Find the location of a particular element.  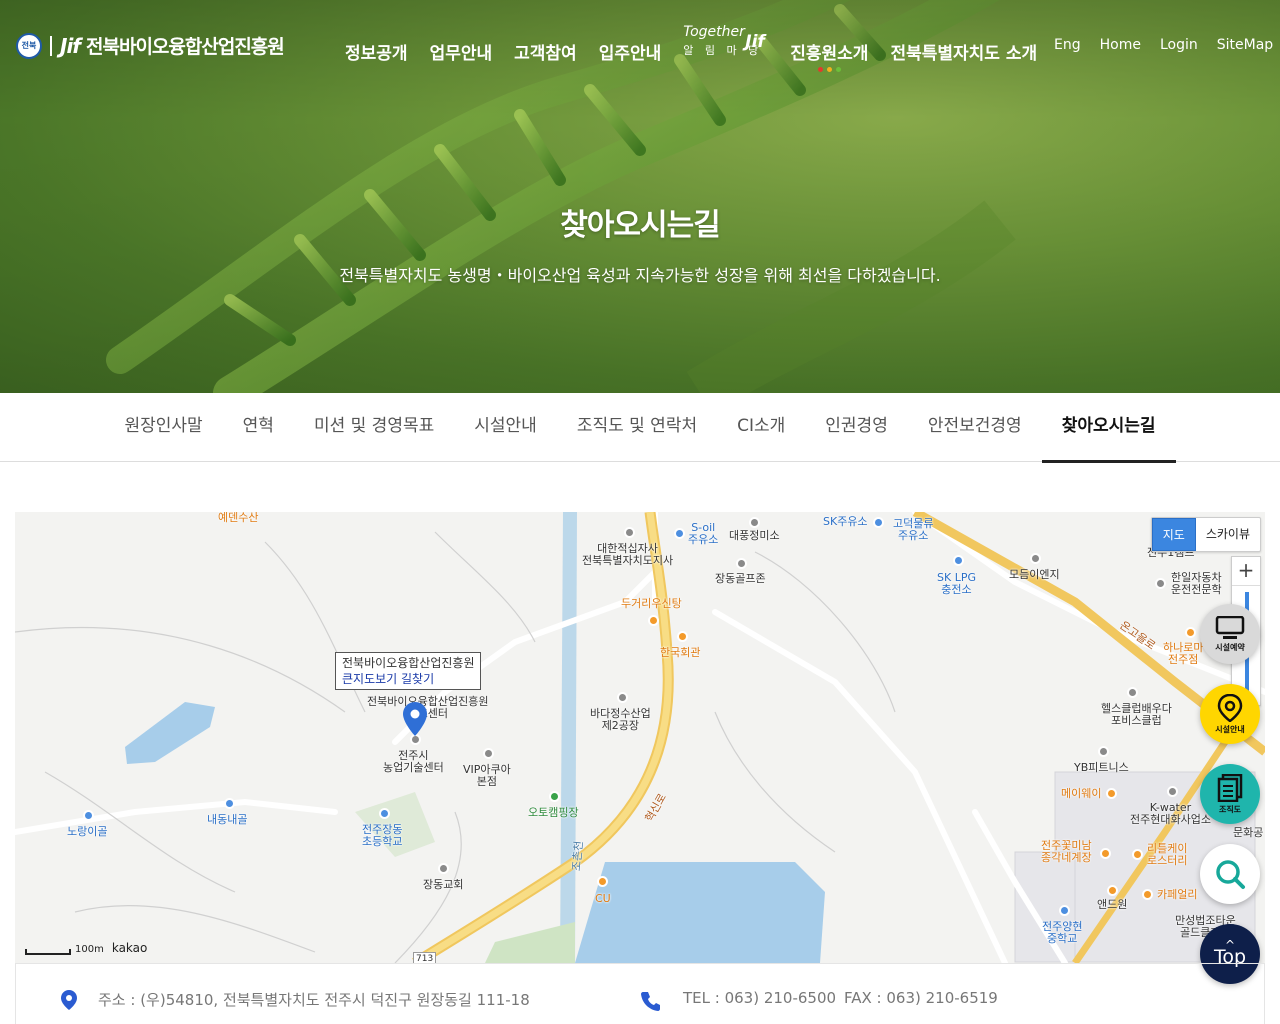

map-poi-redcross is located at coordinates (629, 532).